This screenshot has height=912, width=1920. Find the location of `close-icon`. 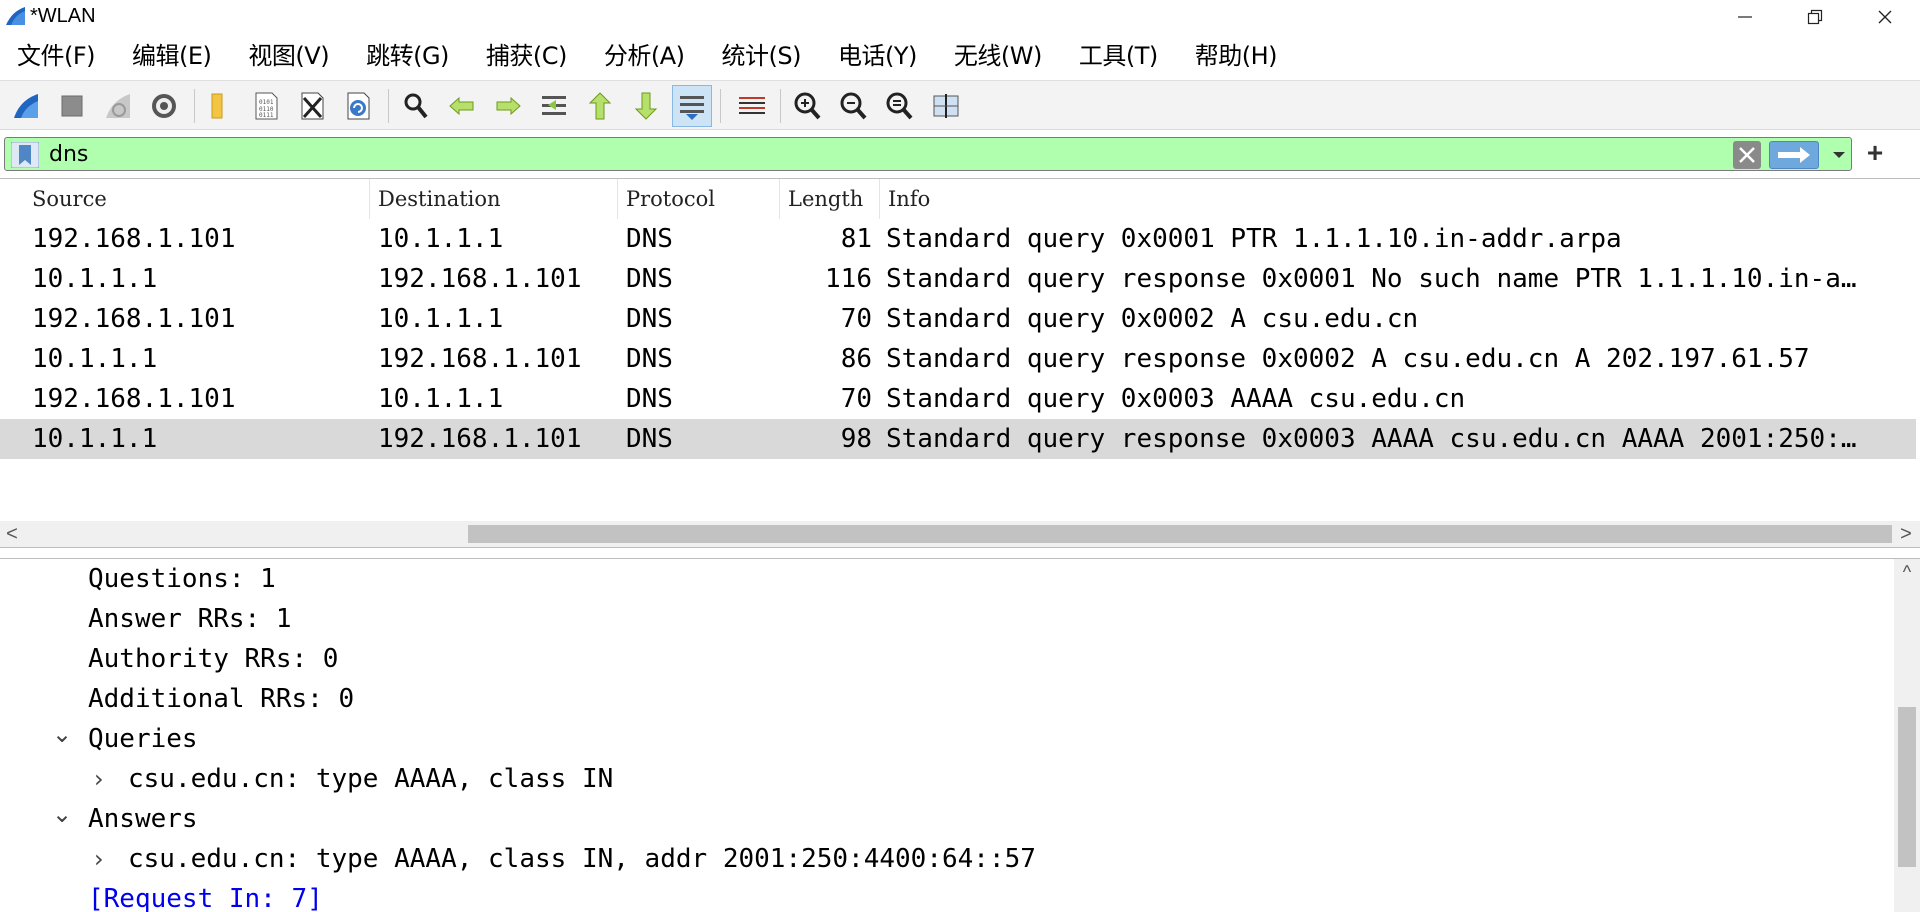

close-icon is located at coordinates (1885, 17).